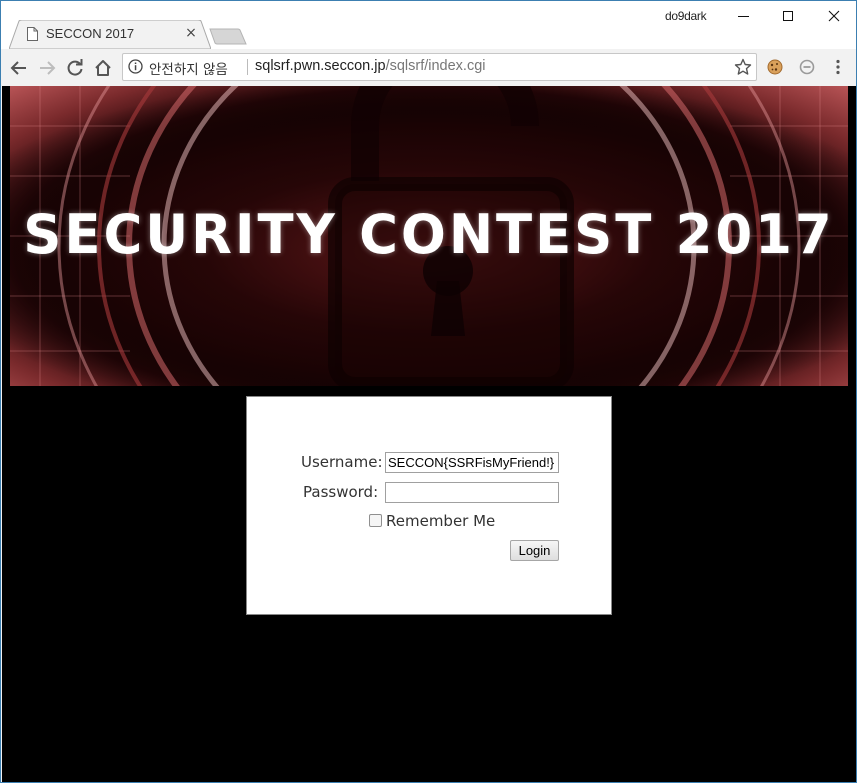  Describe the element at coordinates (228, 36) in the screenshot. I see `new-tab-icon` at that location.